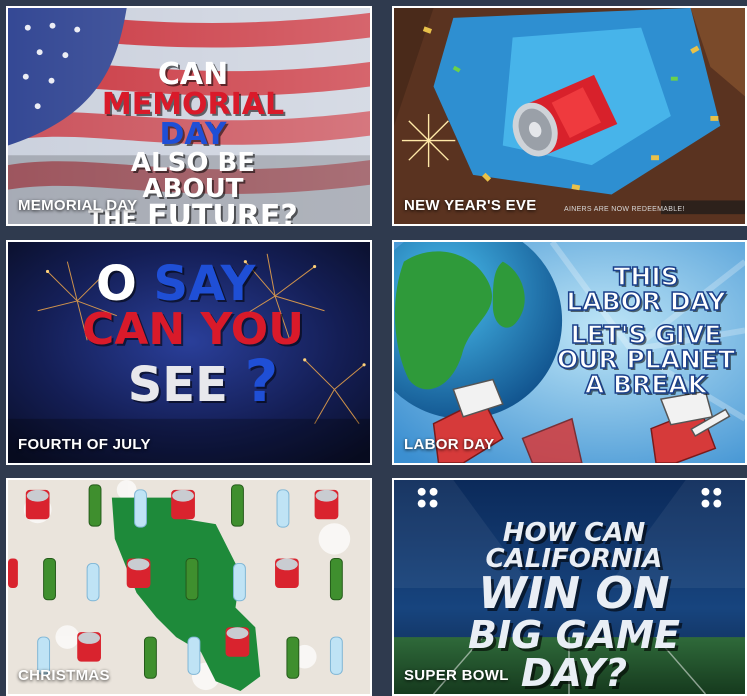 The width and height of the screenshot is (747, 696). I want to click on party-background-image, so click(569, 116).